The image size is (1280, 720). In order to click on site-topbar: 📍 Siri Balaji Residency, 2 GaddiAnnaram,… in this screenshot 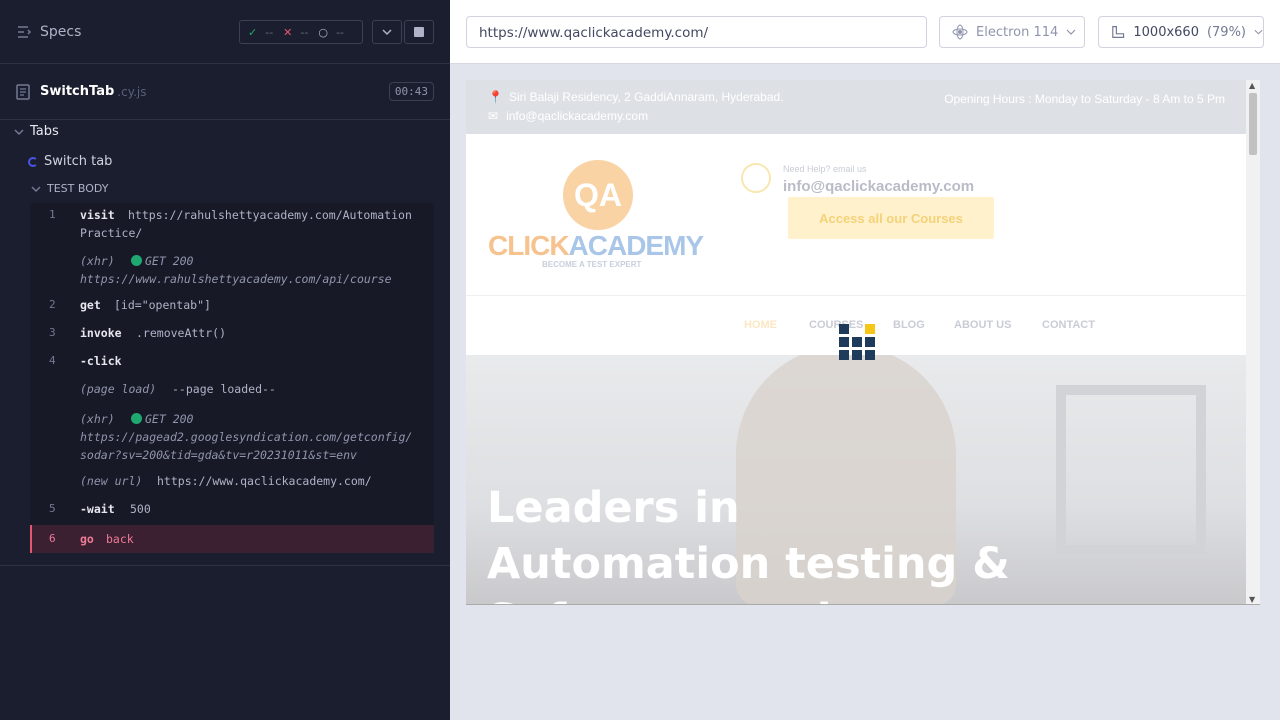, I will do `click(863, 107)`.